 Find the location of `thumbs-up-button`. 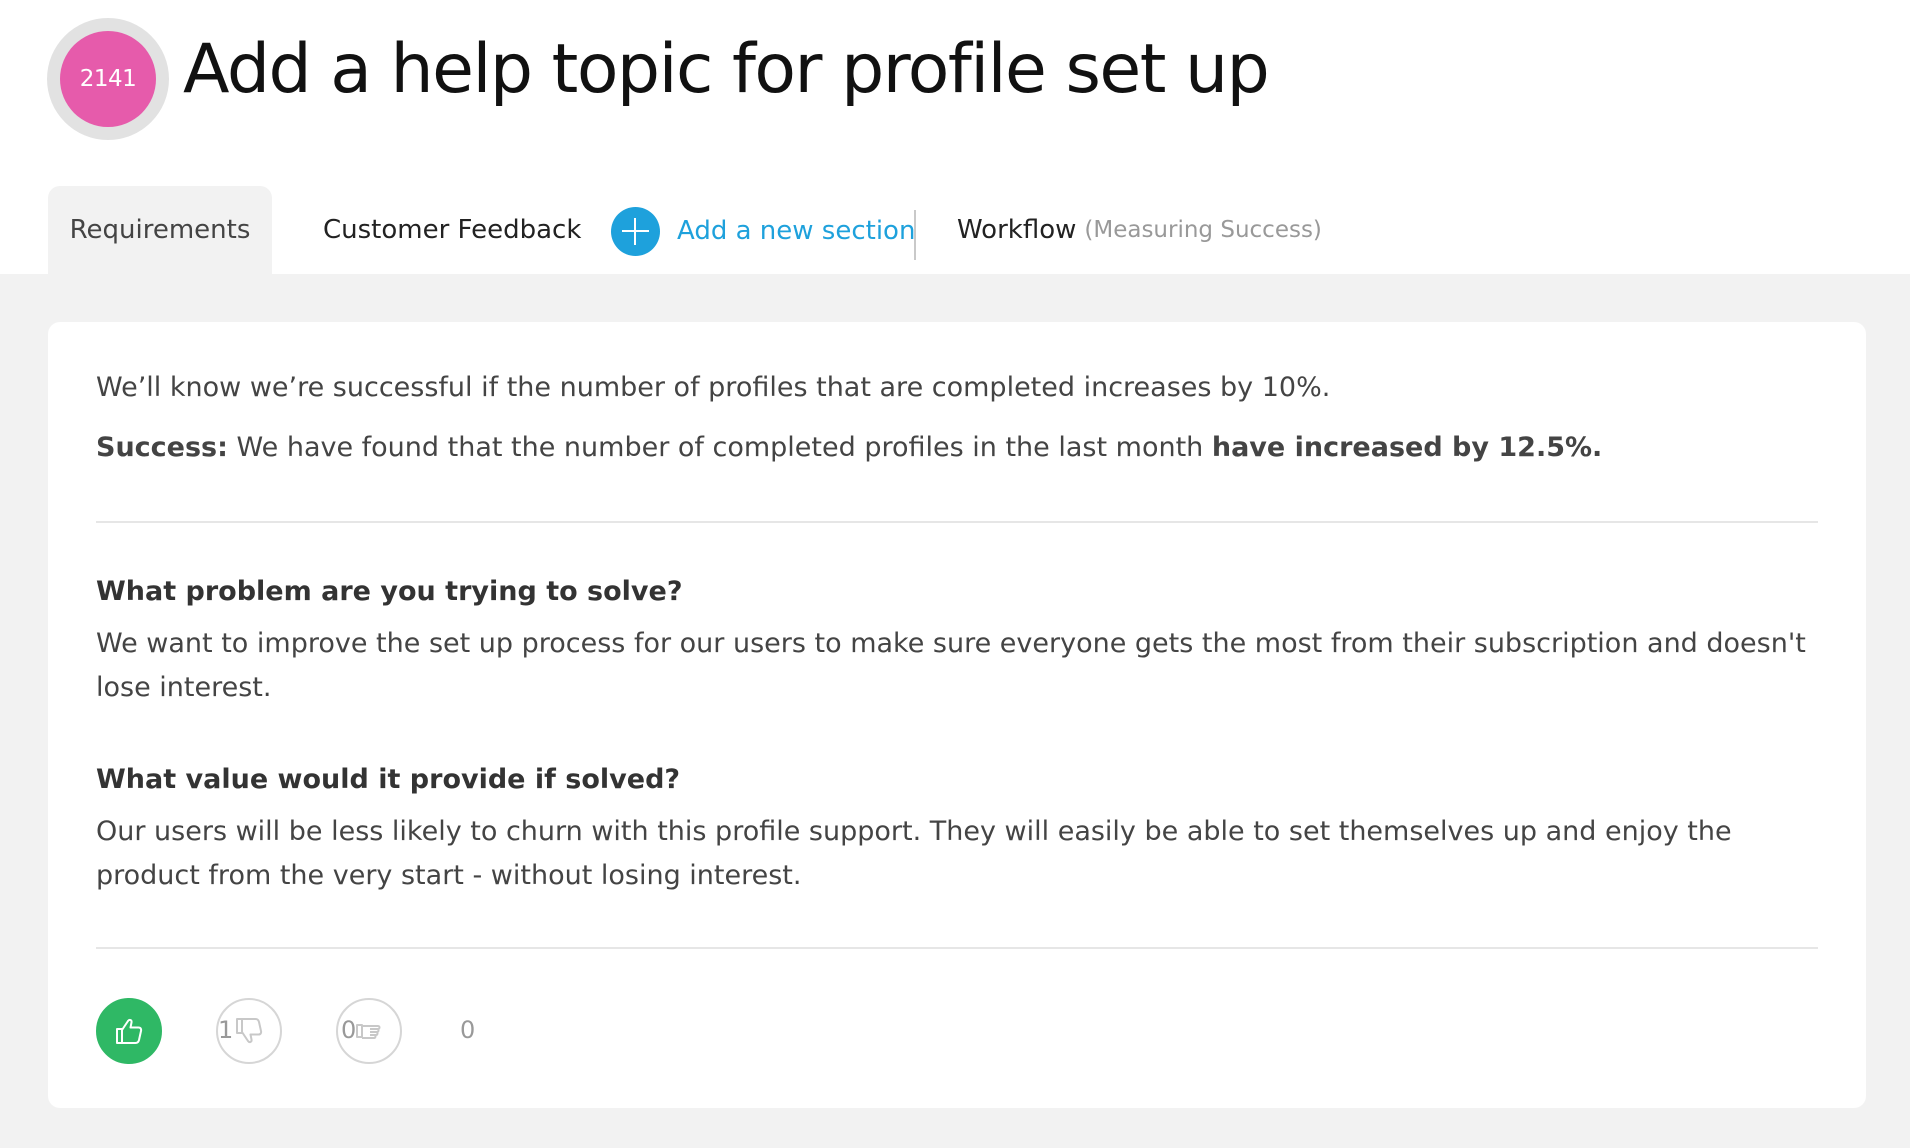

thumbs-up-button is located at coordinates (129, 1031).